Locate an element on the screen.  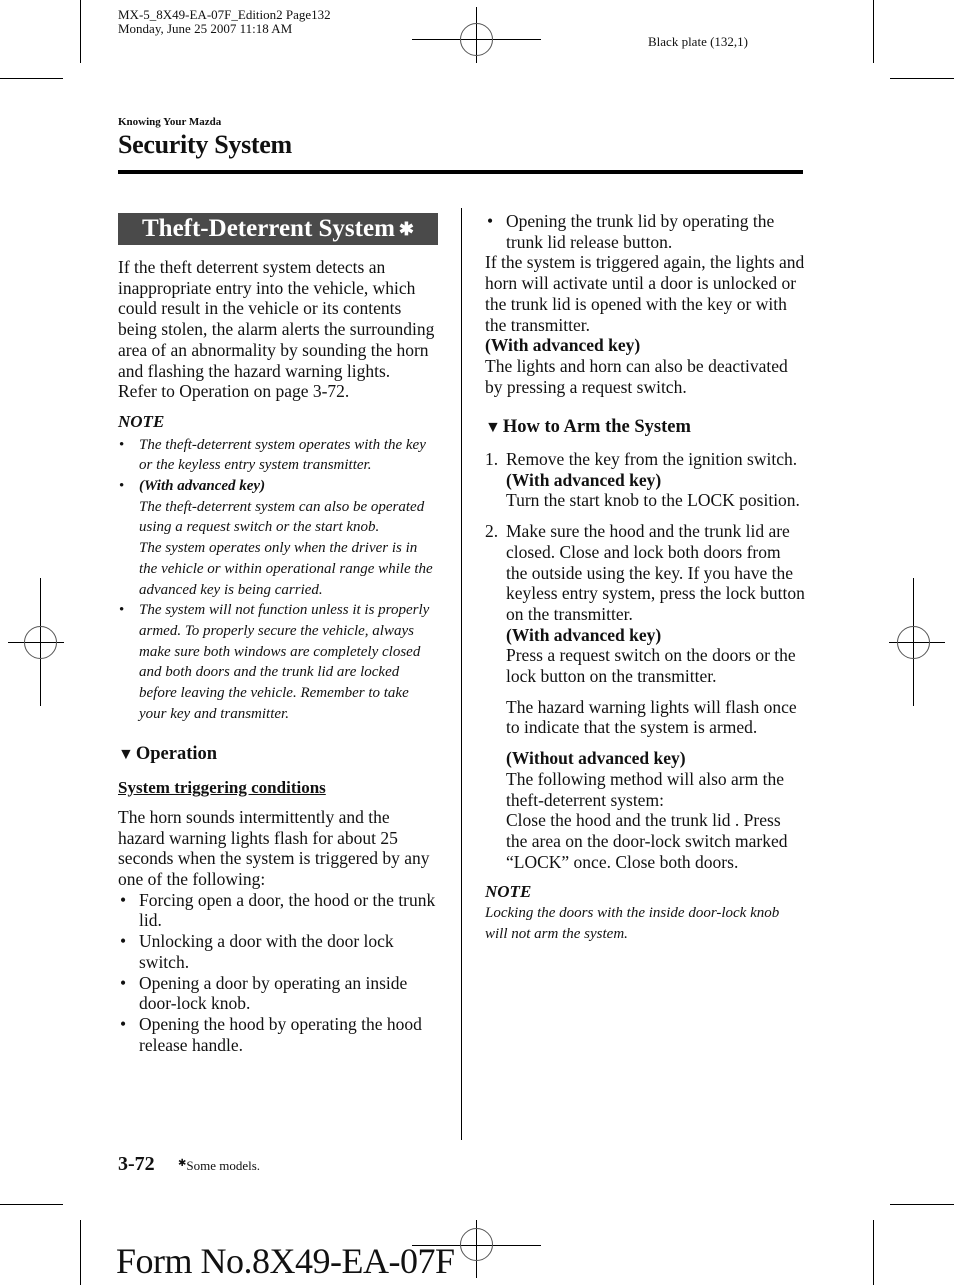
section-kicker: Knowing Your Mazda is located at coordinates (170, 122).